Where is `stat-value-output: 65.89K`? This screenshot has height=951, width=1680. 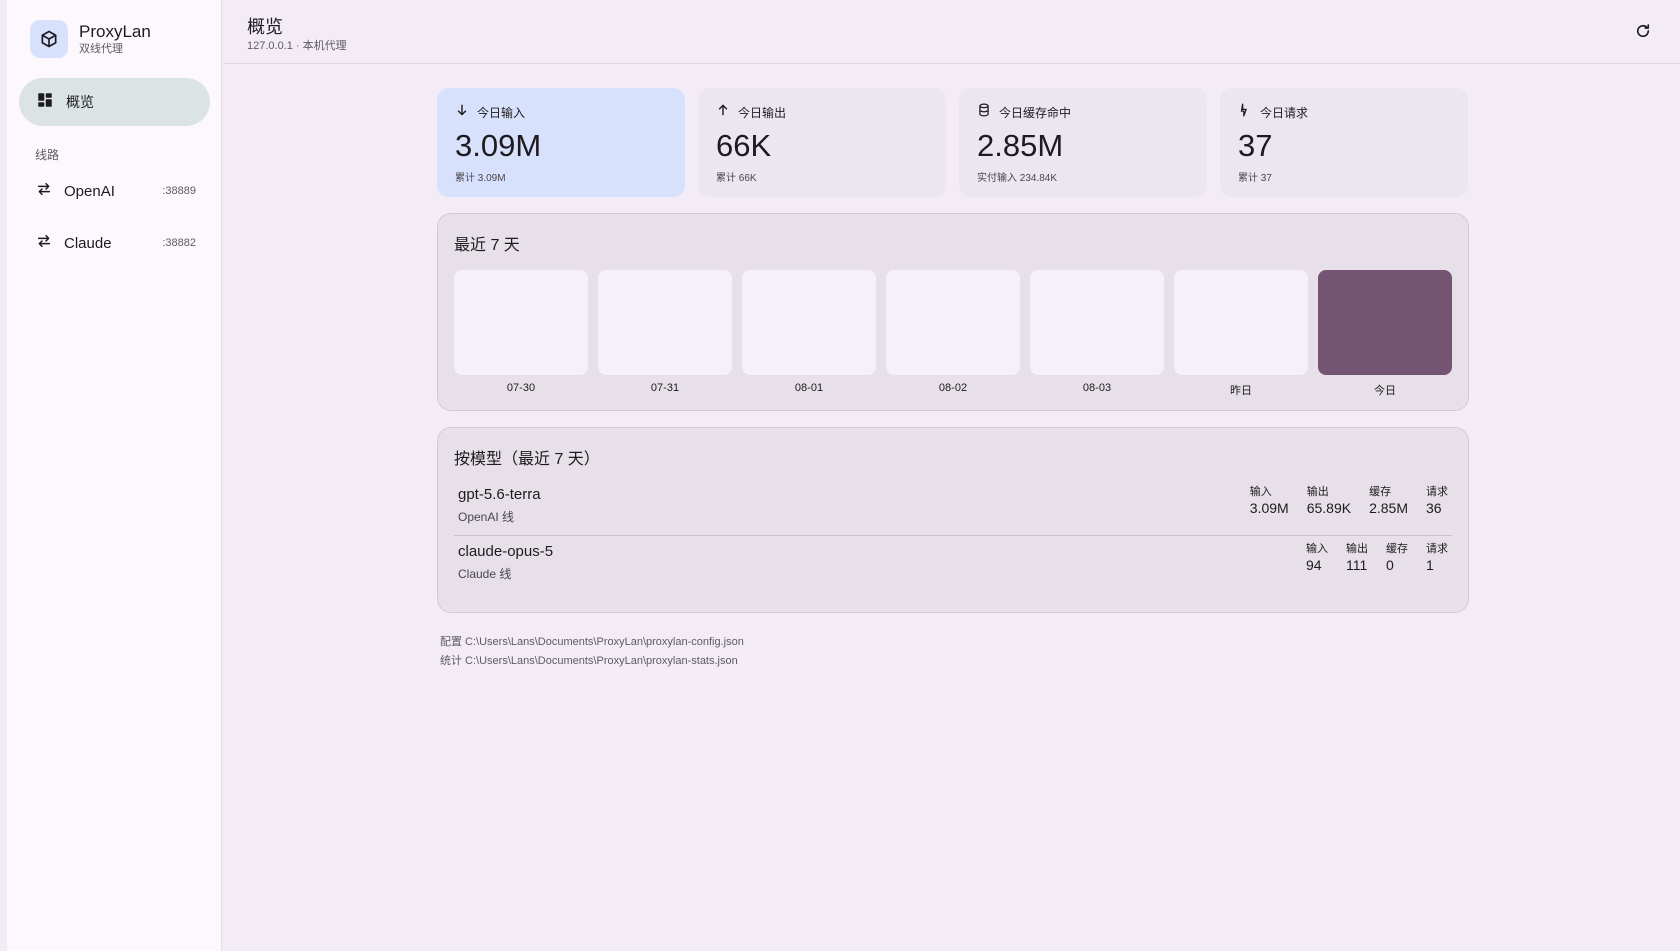
stat-value-output: 65.89K is located at coordinates (1329, 508).